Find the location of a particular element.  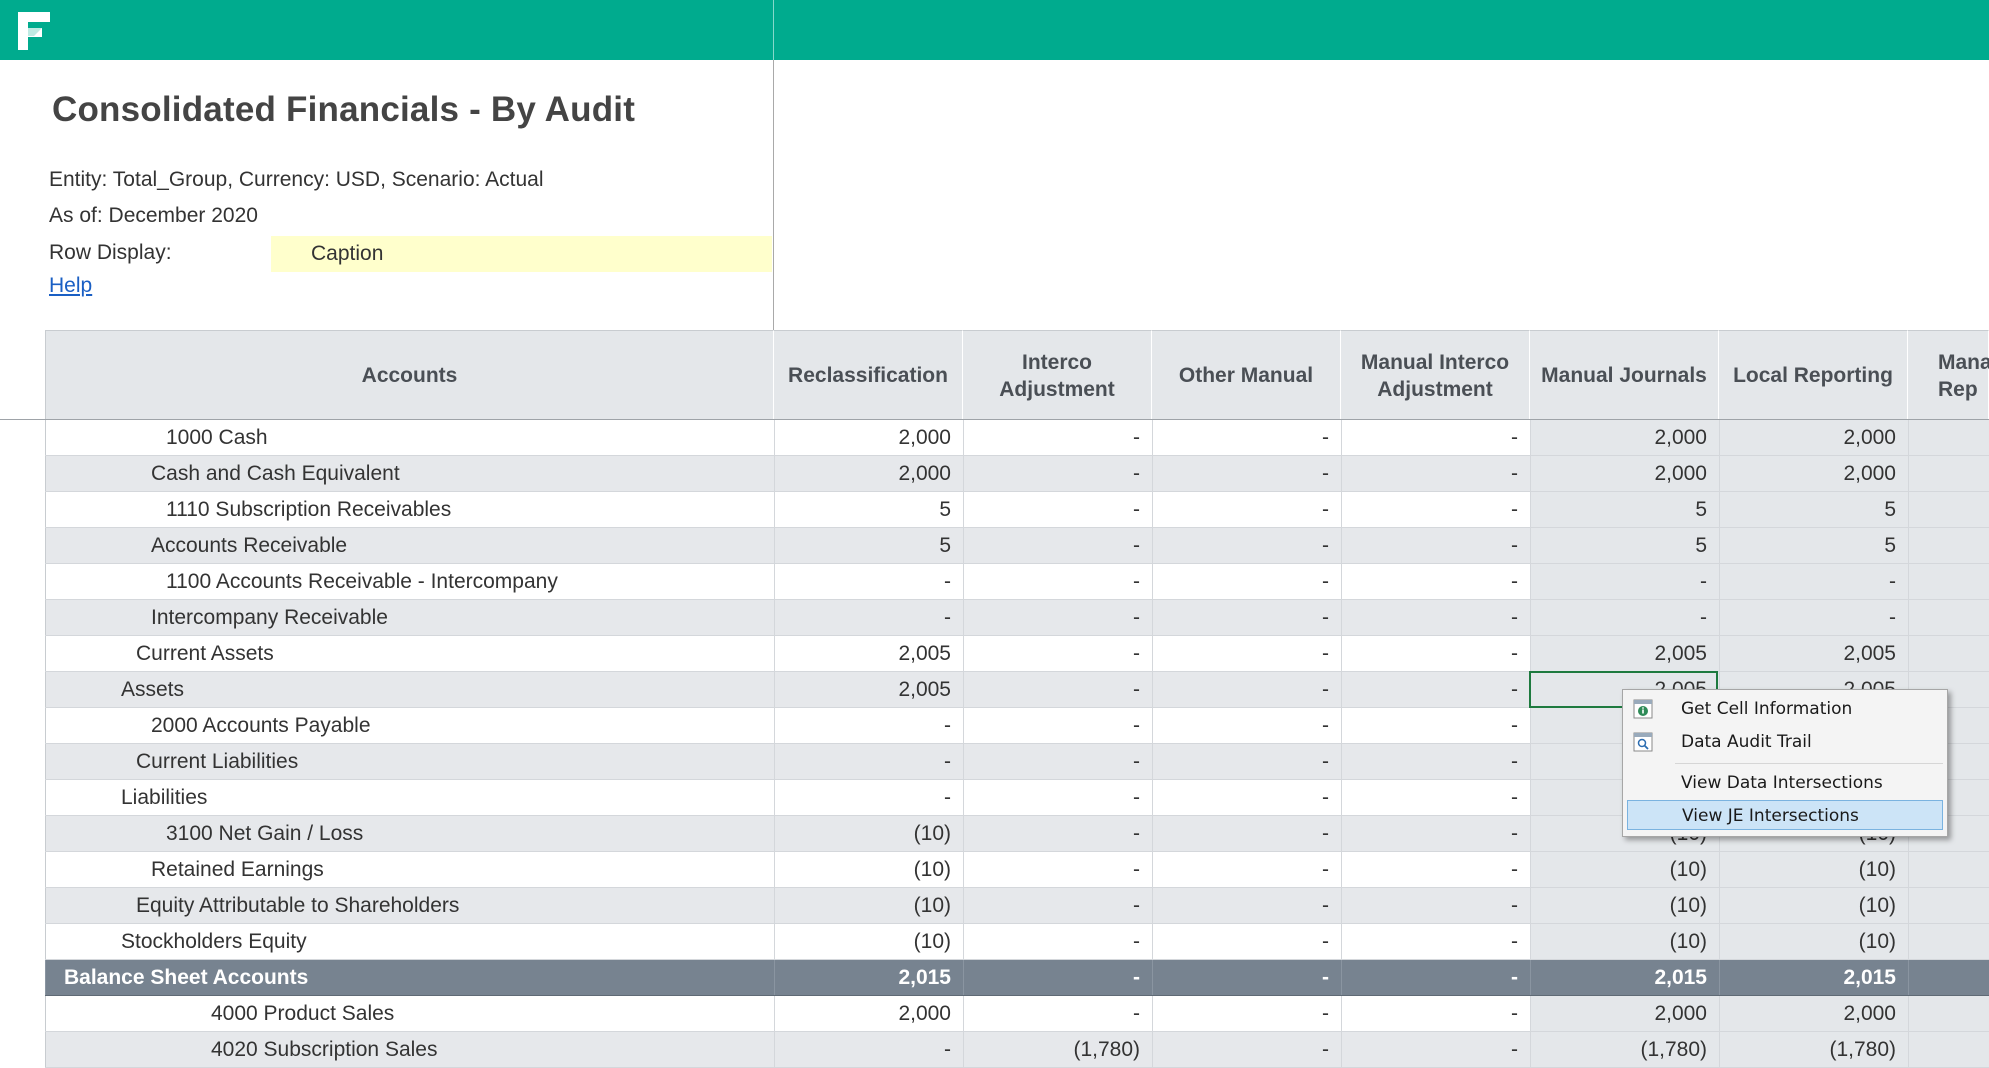

menu-item-data-audit-trail: Data Audit Trail is located at coordinates (1785, 742).